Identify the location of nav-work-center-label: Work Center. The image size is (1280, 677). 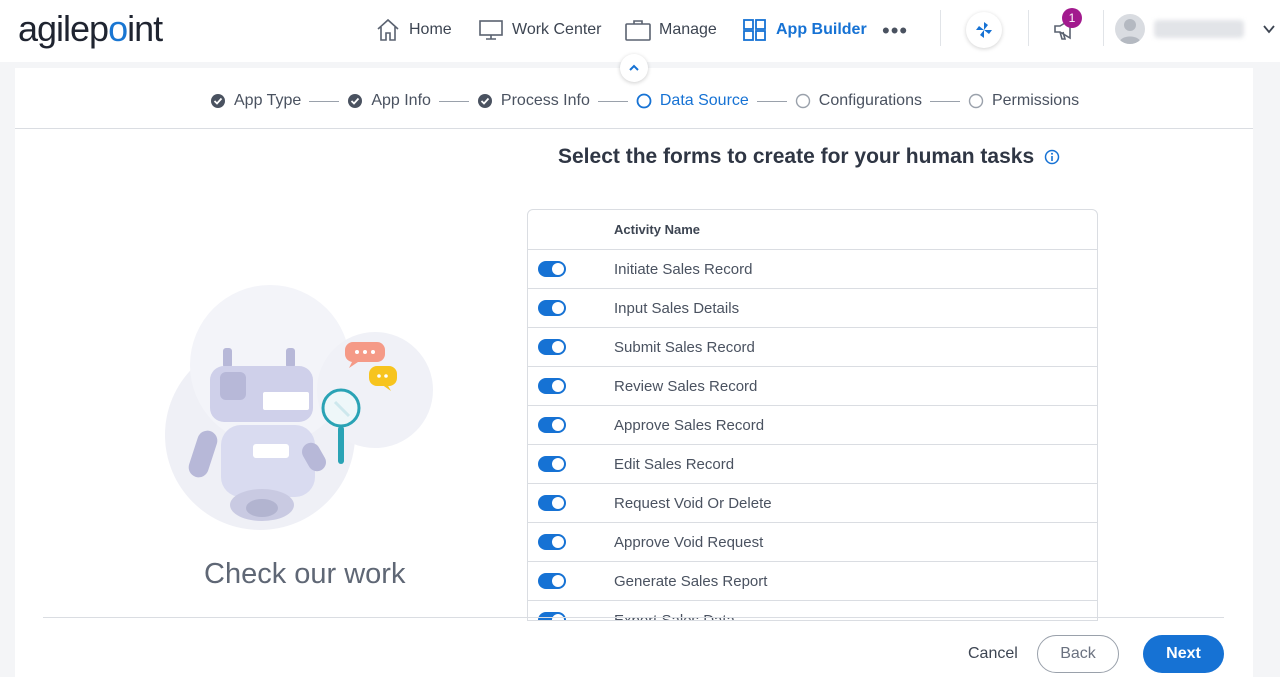
(557, 29).